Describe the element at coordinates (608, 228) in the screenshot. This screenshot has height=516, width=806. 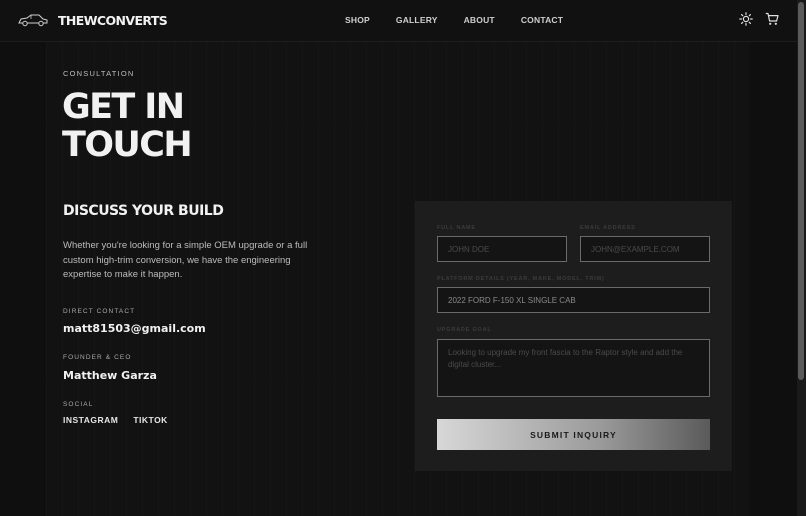
I see `email-label: EMAIL ADDRESS` at that location.